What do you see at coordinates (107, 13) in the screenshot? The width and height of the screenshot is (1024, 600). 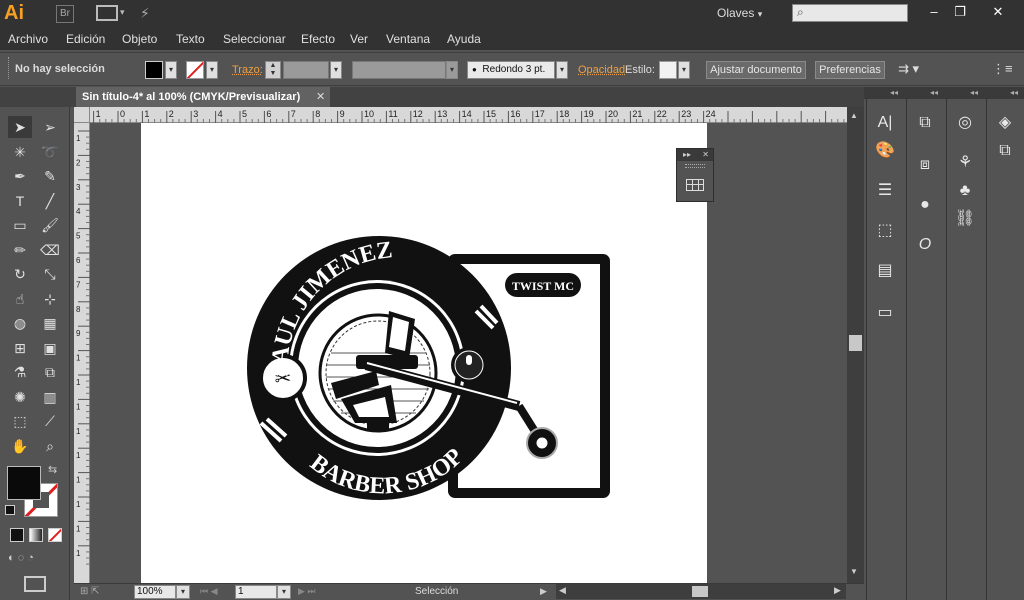 I see `arrange-documents-icon` at bounding box center [107, 13].